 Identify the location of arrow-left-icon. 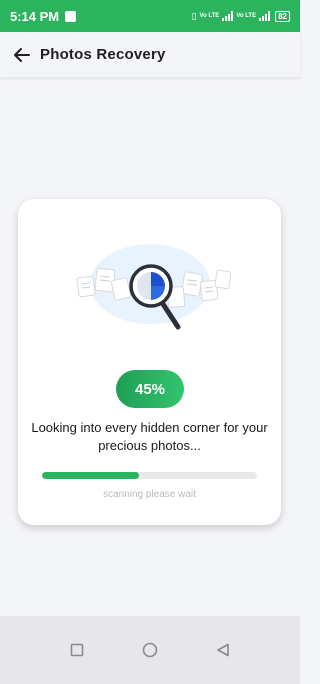
(22, 54).